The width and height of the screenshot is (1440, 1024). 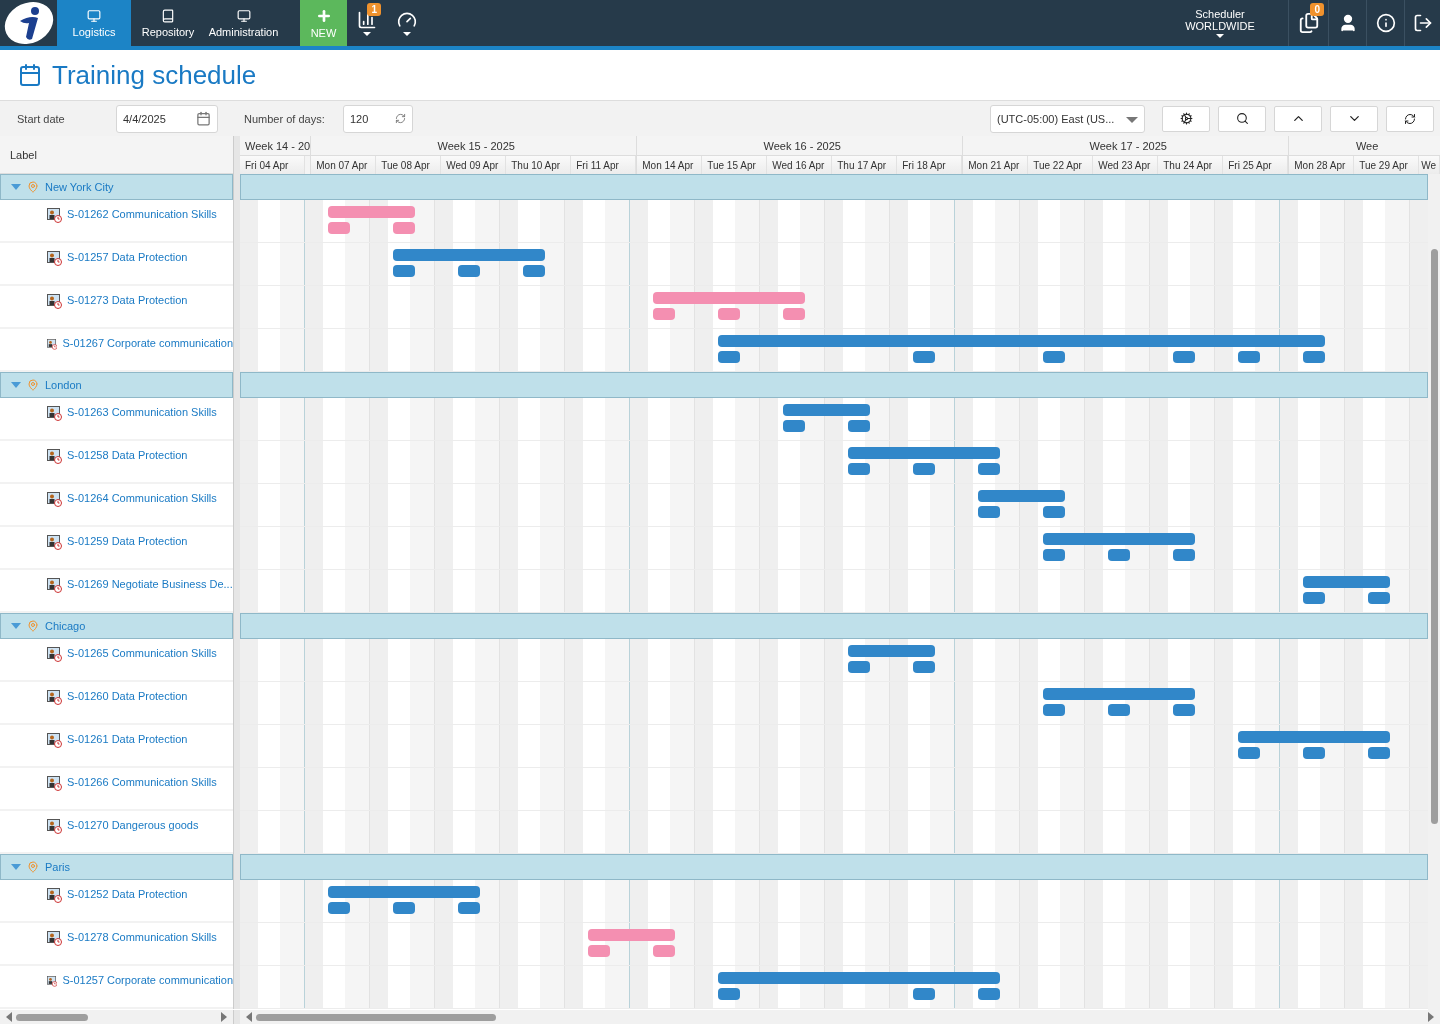 I want to click on vertical-scrollbar, so click(x=1434, y=592).